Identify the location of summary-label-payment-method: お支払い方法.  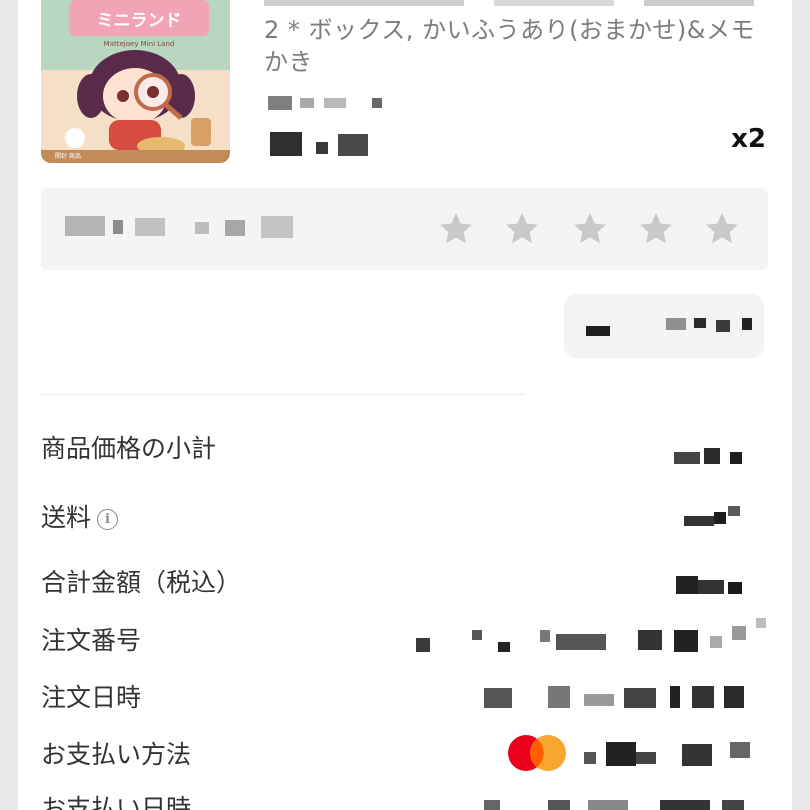
(116, 754).